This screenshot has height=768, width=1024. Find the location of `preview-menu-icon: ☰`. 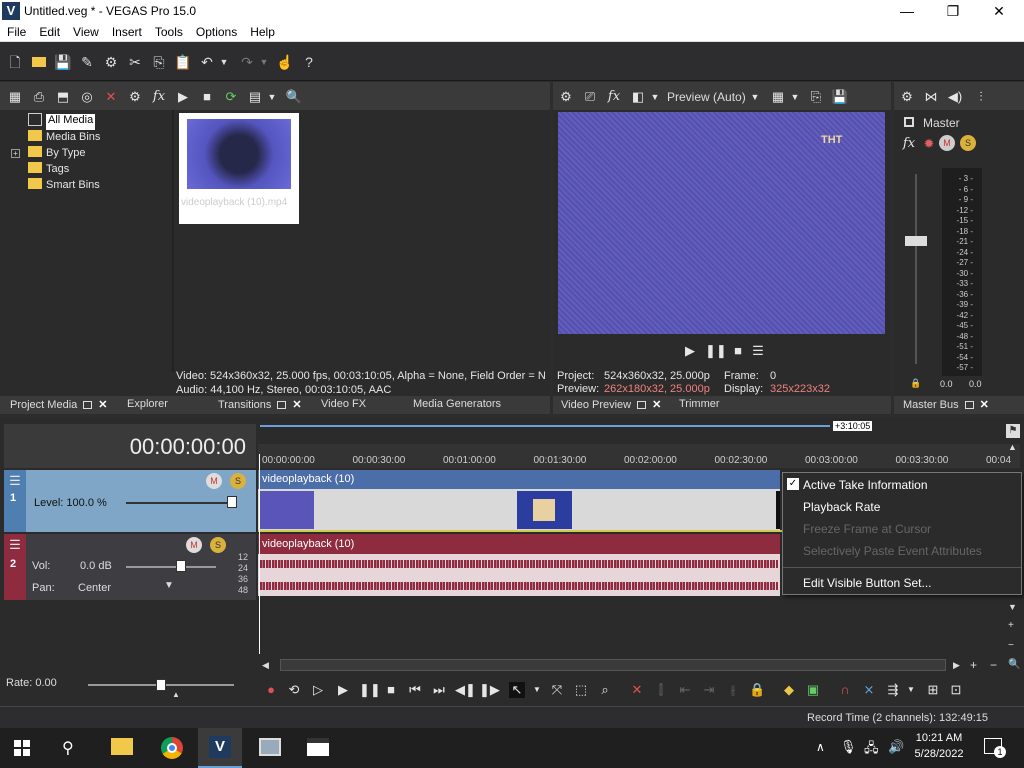

preview-menu-icon: ☰ is located at coordinates (758, 351).